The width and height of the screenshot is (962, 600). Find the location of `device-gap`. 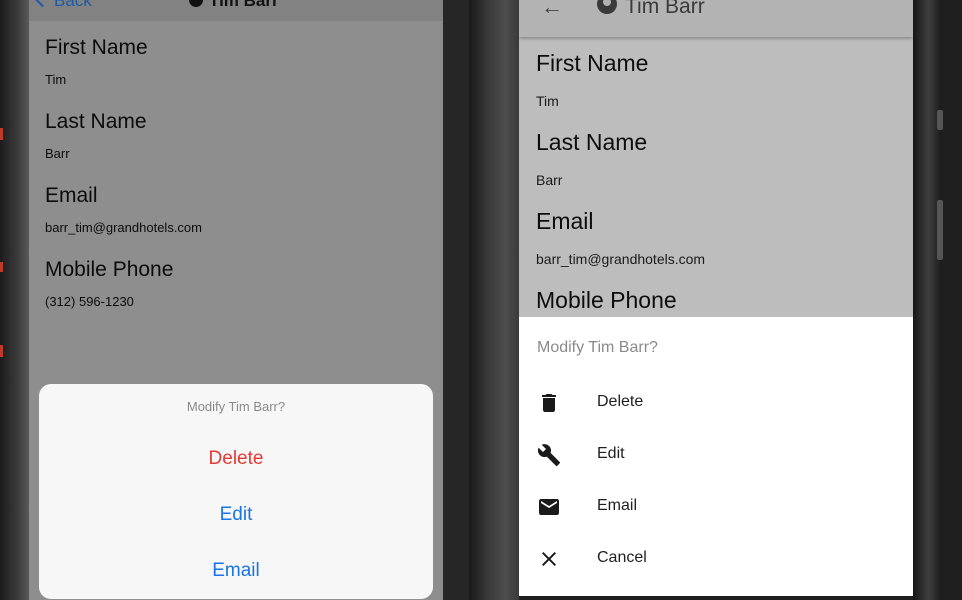

device-gap is located at coordinates (456, 300).